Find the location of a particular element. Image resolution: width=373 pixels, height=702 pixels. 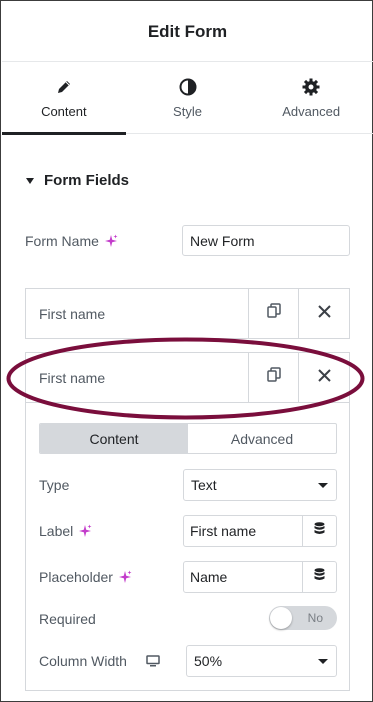

toggle-knob is located at coordinates (281, 618).